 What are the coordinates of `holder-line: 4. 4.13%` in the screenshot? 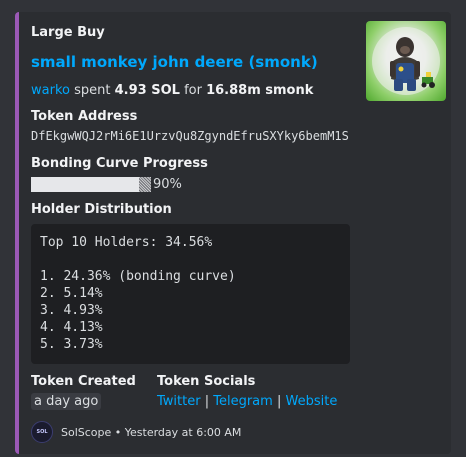 It's located at (71, 327).